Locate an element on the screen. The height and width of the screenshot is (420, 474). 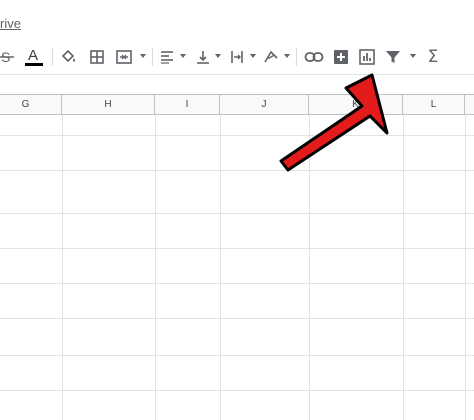
column-header-i: I is located at coordinates (187, 104).